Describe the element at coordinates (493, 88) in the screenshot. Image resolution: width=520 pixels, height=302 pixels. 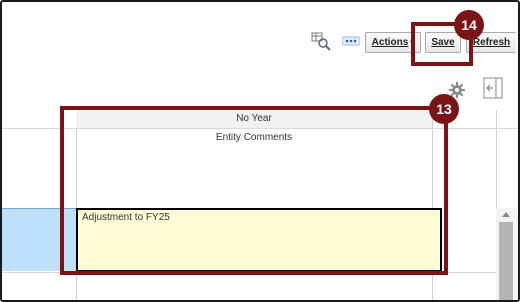
I see `panel-toggle-icon` at that location.